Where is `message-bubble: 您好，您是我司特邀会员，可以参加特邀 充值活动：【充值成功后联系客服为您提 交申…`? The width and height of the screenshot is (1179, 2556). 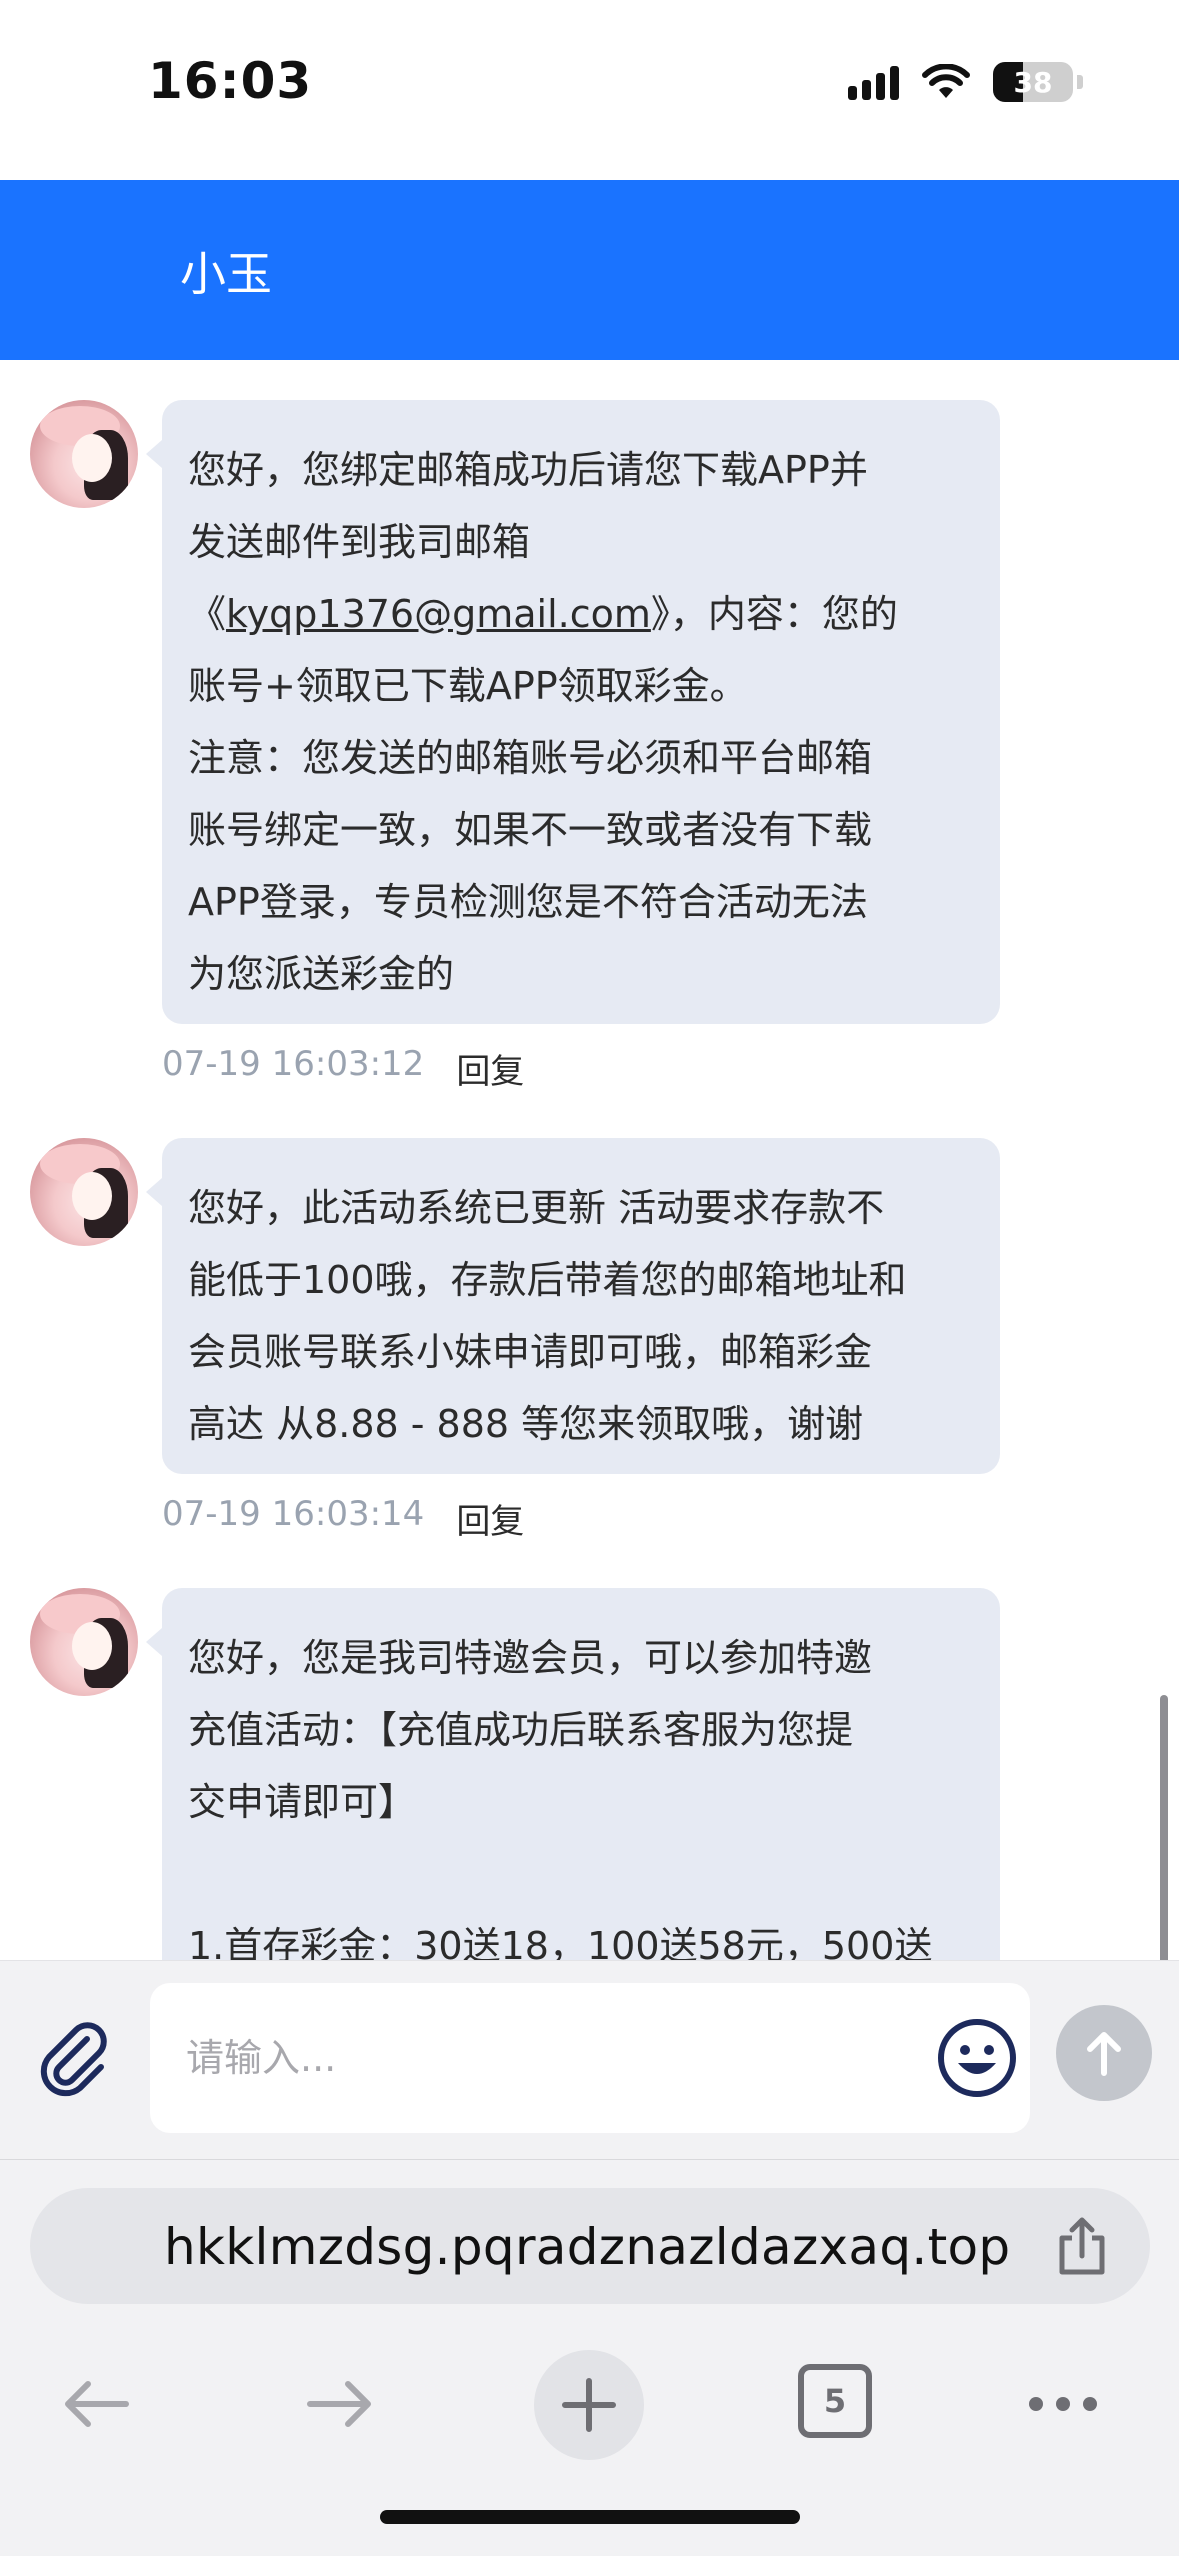
message-bubble: 您好，您是我司特邀会员，可以参加特邀 充值活动：【充值成功后联系客服为您提 交申… is located at coordinates (573, 1774).